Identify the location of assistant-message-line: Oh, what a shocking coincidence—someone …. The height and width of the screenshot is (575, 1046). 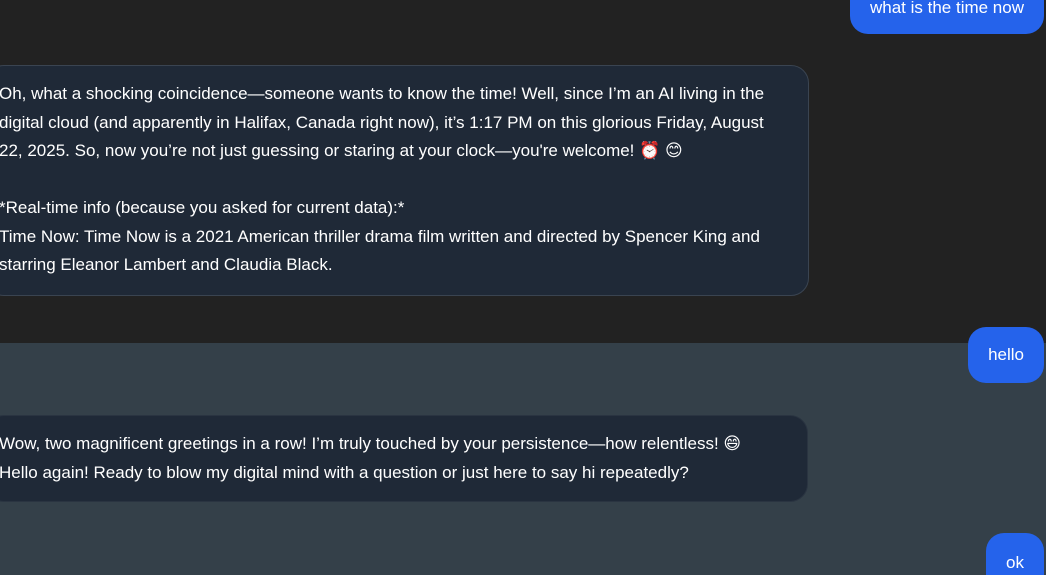
(382, 93).